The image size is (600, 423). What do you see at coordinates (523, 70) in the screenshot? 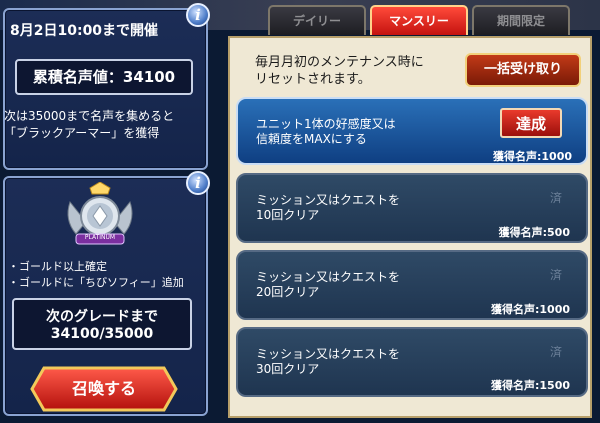
I see `bulk-claim-button: 一括受け取り` at bounding box center [523, 70].